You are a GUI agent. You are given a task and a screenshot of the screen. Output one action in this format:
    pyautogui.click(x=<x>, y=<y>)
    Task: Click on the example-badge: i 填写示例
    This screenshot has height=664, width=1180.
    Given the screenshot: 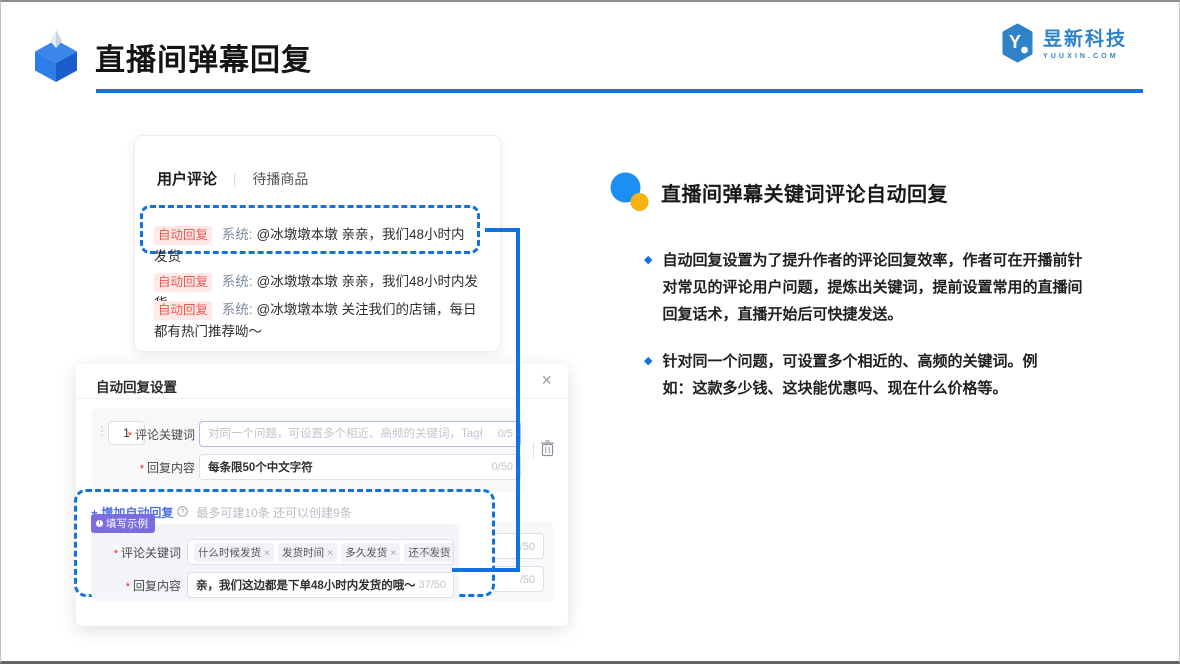 What is the action you would take?
    pyautogui.click(x=123, y=523)
    